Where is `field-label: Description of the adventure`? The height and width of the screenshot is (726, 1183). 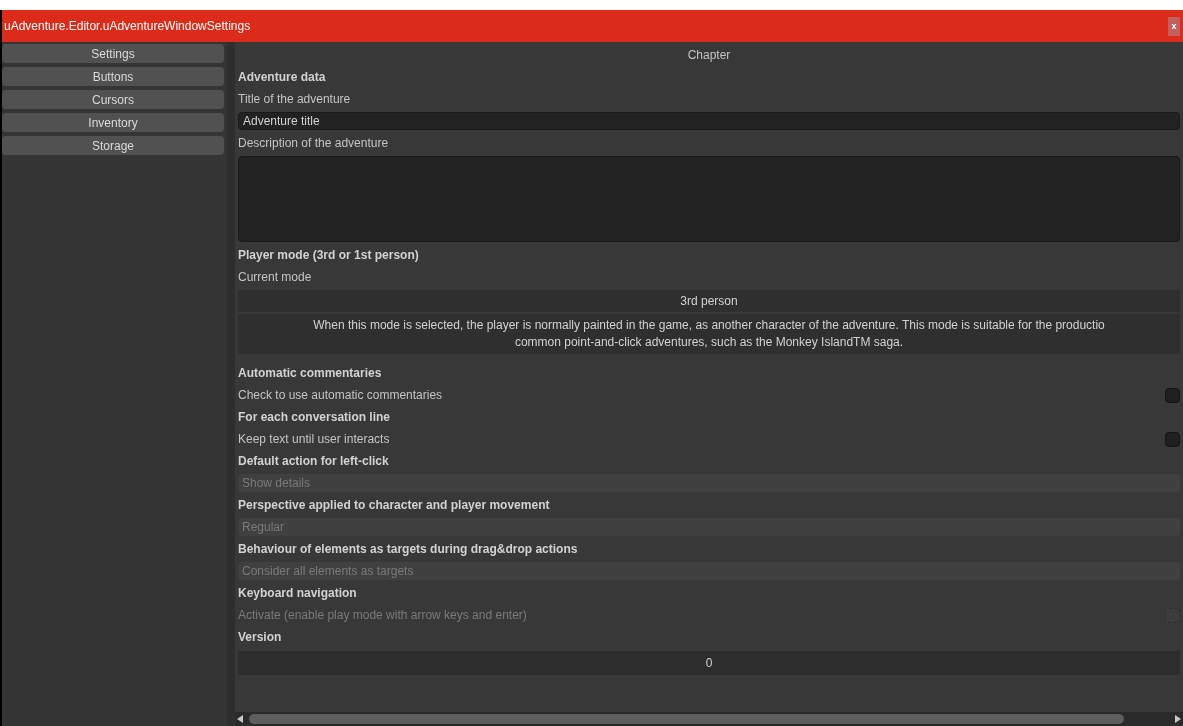
field-label: Description of the adventure is located at coordinates (313, 143).